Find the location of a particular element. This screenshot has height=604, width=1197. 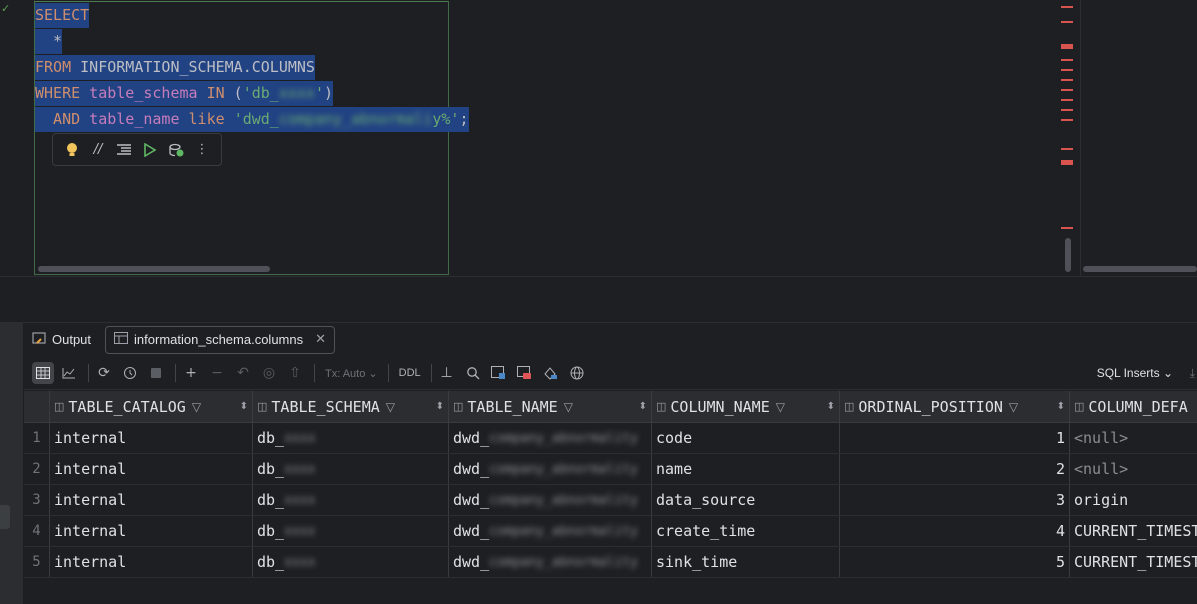

export-icon is located at coordinates (525, 373).